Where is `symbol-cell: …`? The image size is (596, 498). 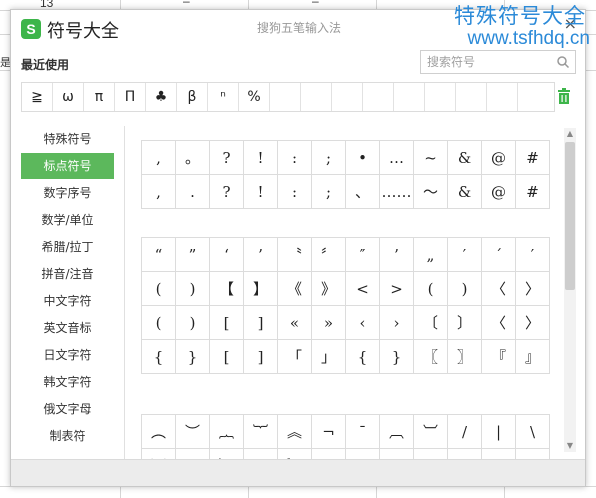
symbol-cell: … is located at coordinates (397, 158).